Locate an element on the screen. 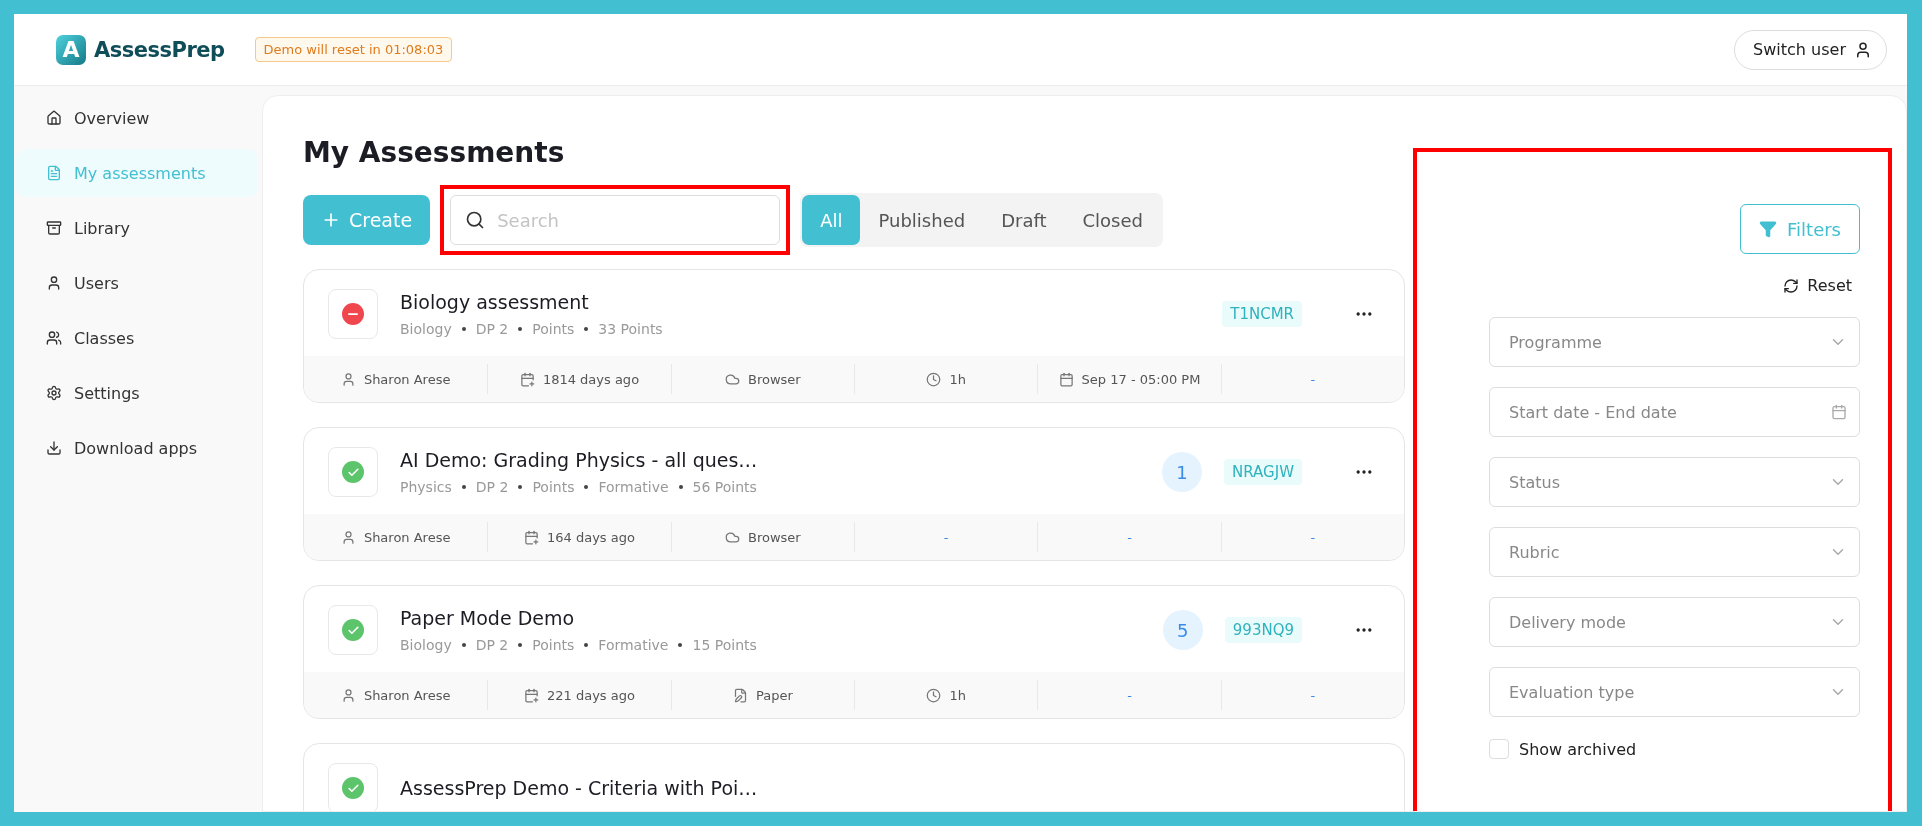  sidebar-item: Library is located at coordinates (137, 228).